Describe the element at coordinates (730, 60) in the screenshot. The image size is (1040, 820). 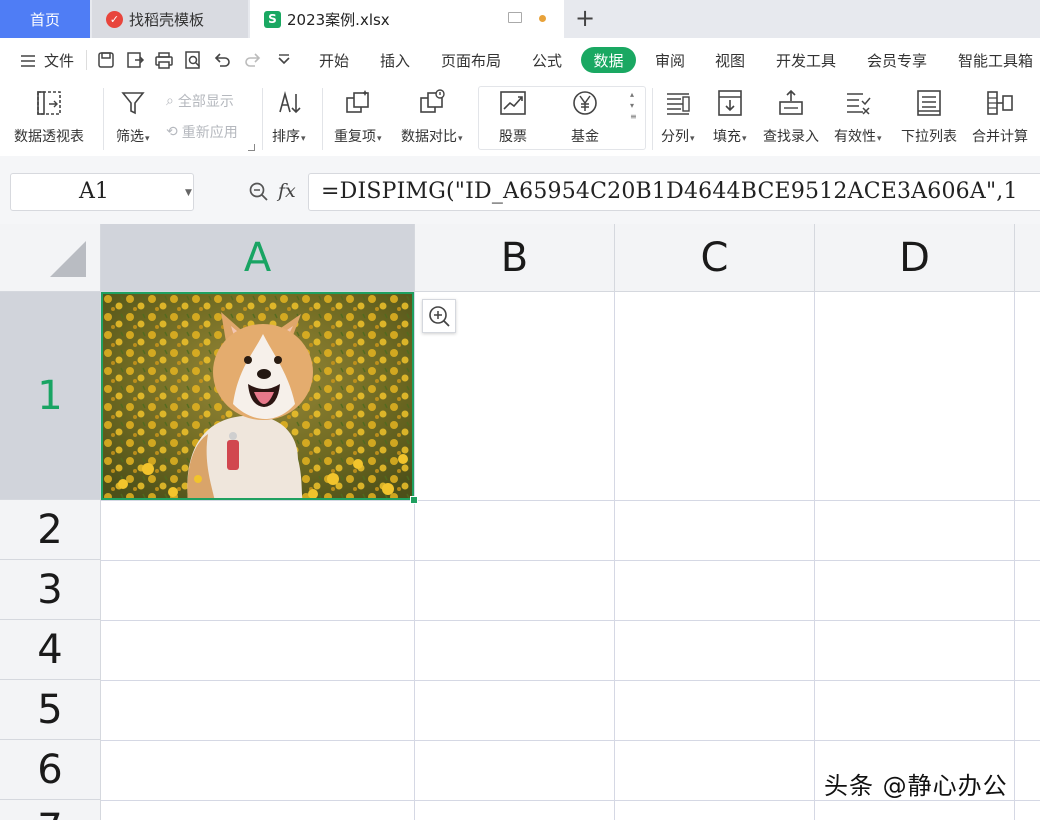
I see `menu-view: 视图` at that location.